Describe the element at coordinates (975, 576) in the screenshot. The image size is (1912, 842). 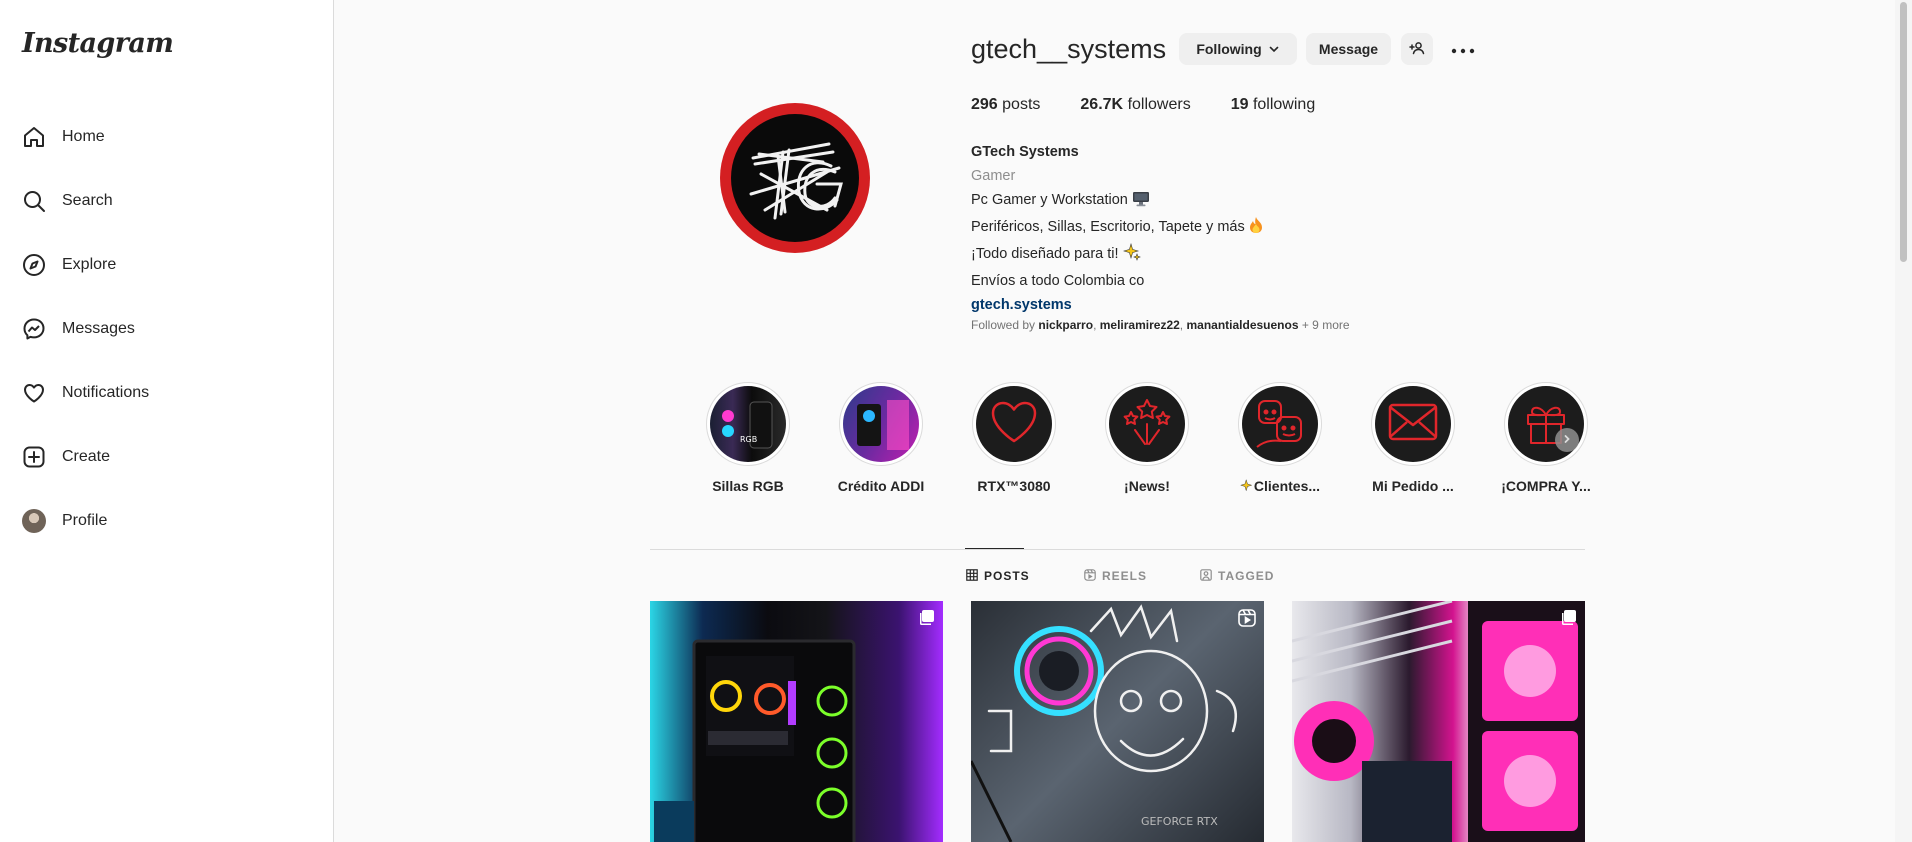
I see `grid-icon` at that location.